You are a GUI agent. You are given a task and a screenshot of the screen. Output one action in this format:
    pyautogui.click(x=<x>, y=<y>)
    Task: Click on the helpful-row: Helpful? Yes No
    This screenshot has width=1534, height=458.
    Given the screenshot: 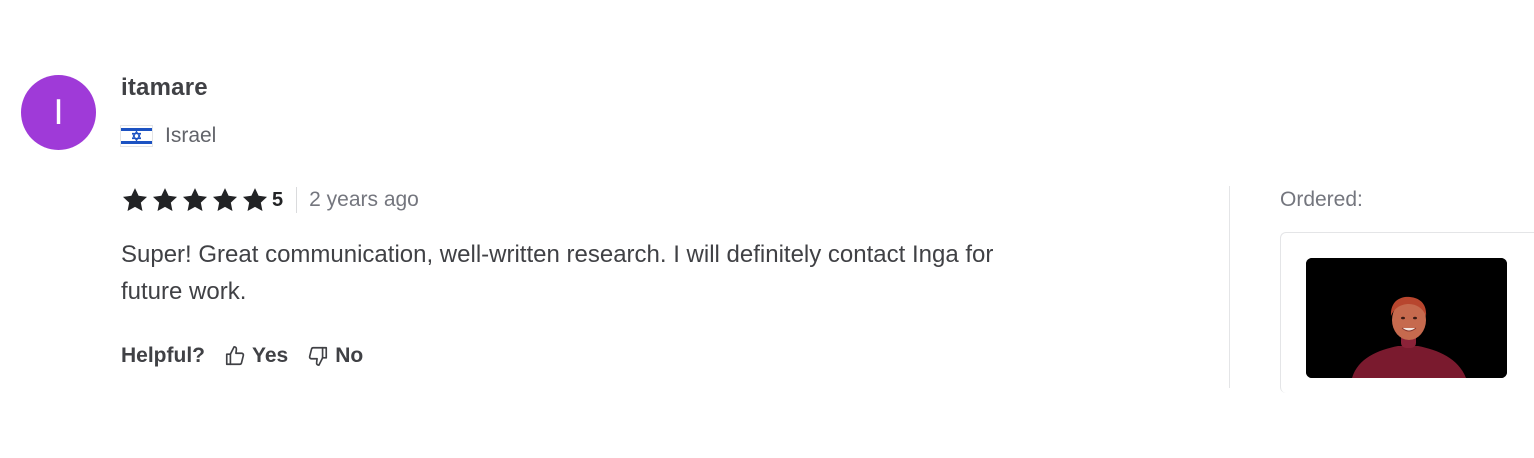 What is the action you would take?
    pyautogui.click(x=251, y=356)
    